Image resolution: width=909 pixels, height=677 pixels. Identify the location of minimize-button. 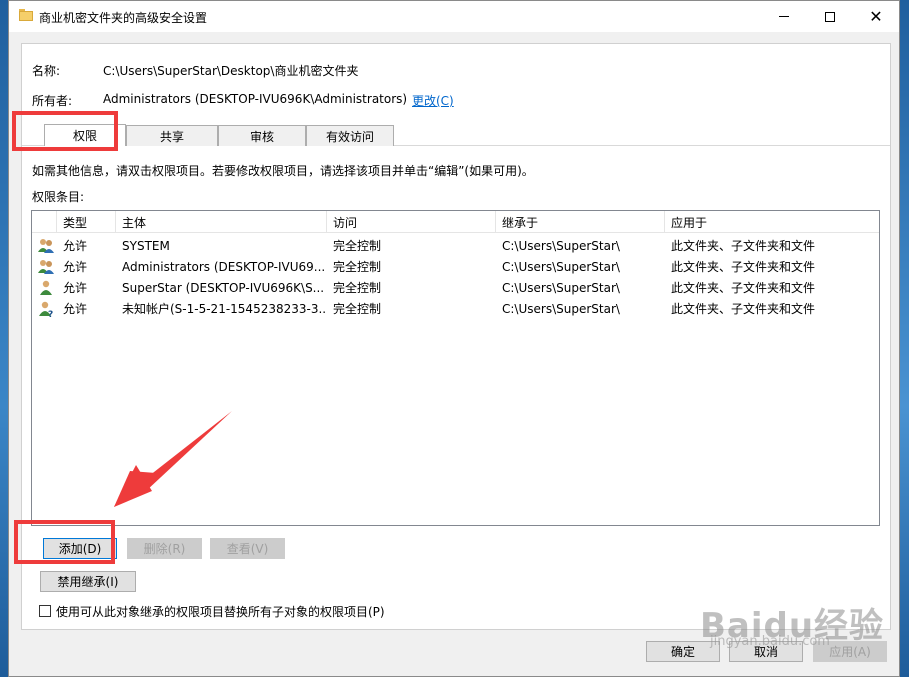
(784, 16).